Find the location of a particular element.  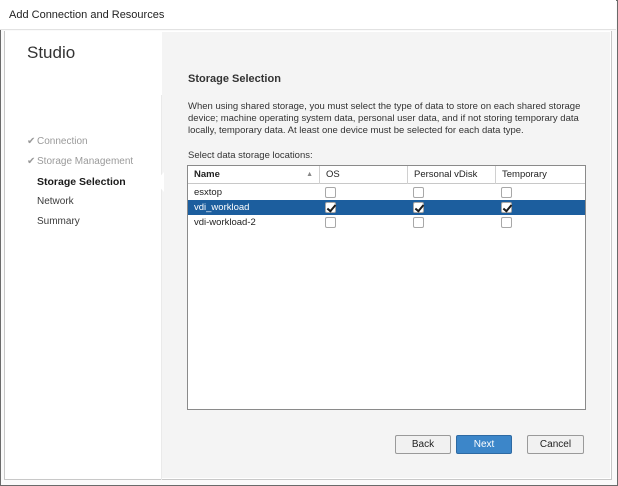

step-connection: ✔ Connection is located at coordinates (80, 143).